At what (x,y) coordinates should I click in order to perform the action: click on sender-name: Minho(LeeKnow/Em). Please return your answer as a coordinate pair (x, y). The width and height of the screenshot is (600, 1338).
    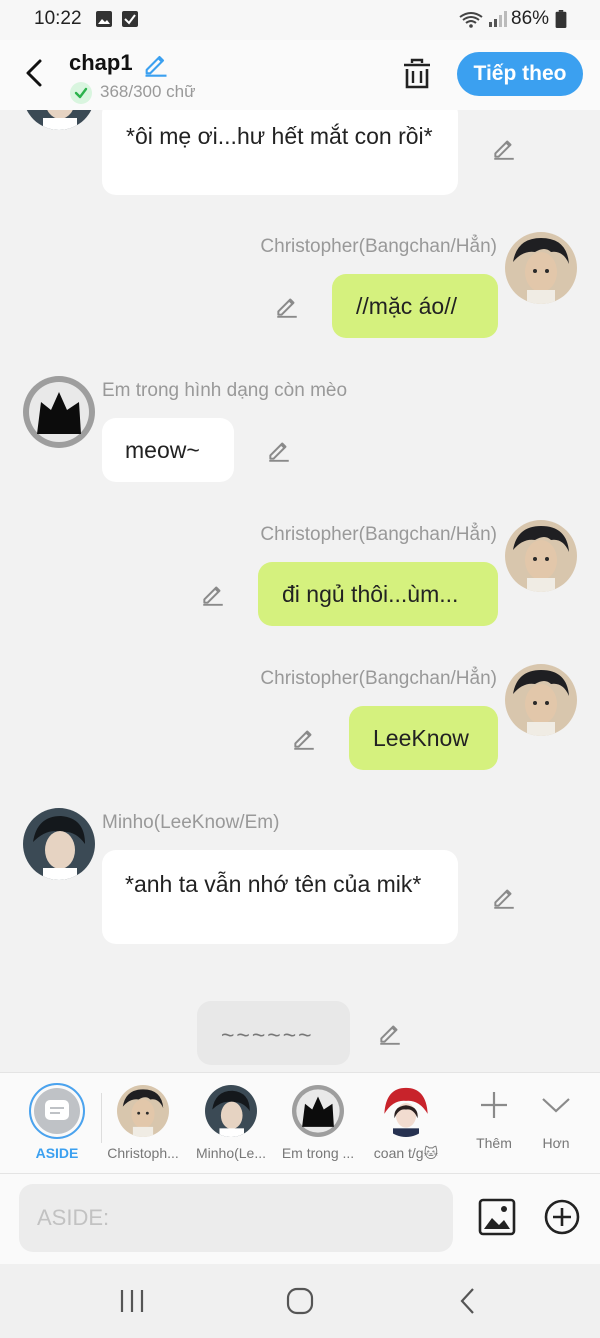
    Looking at the image, I should click on (191, 822).